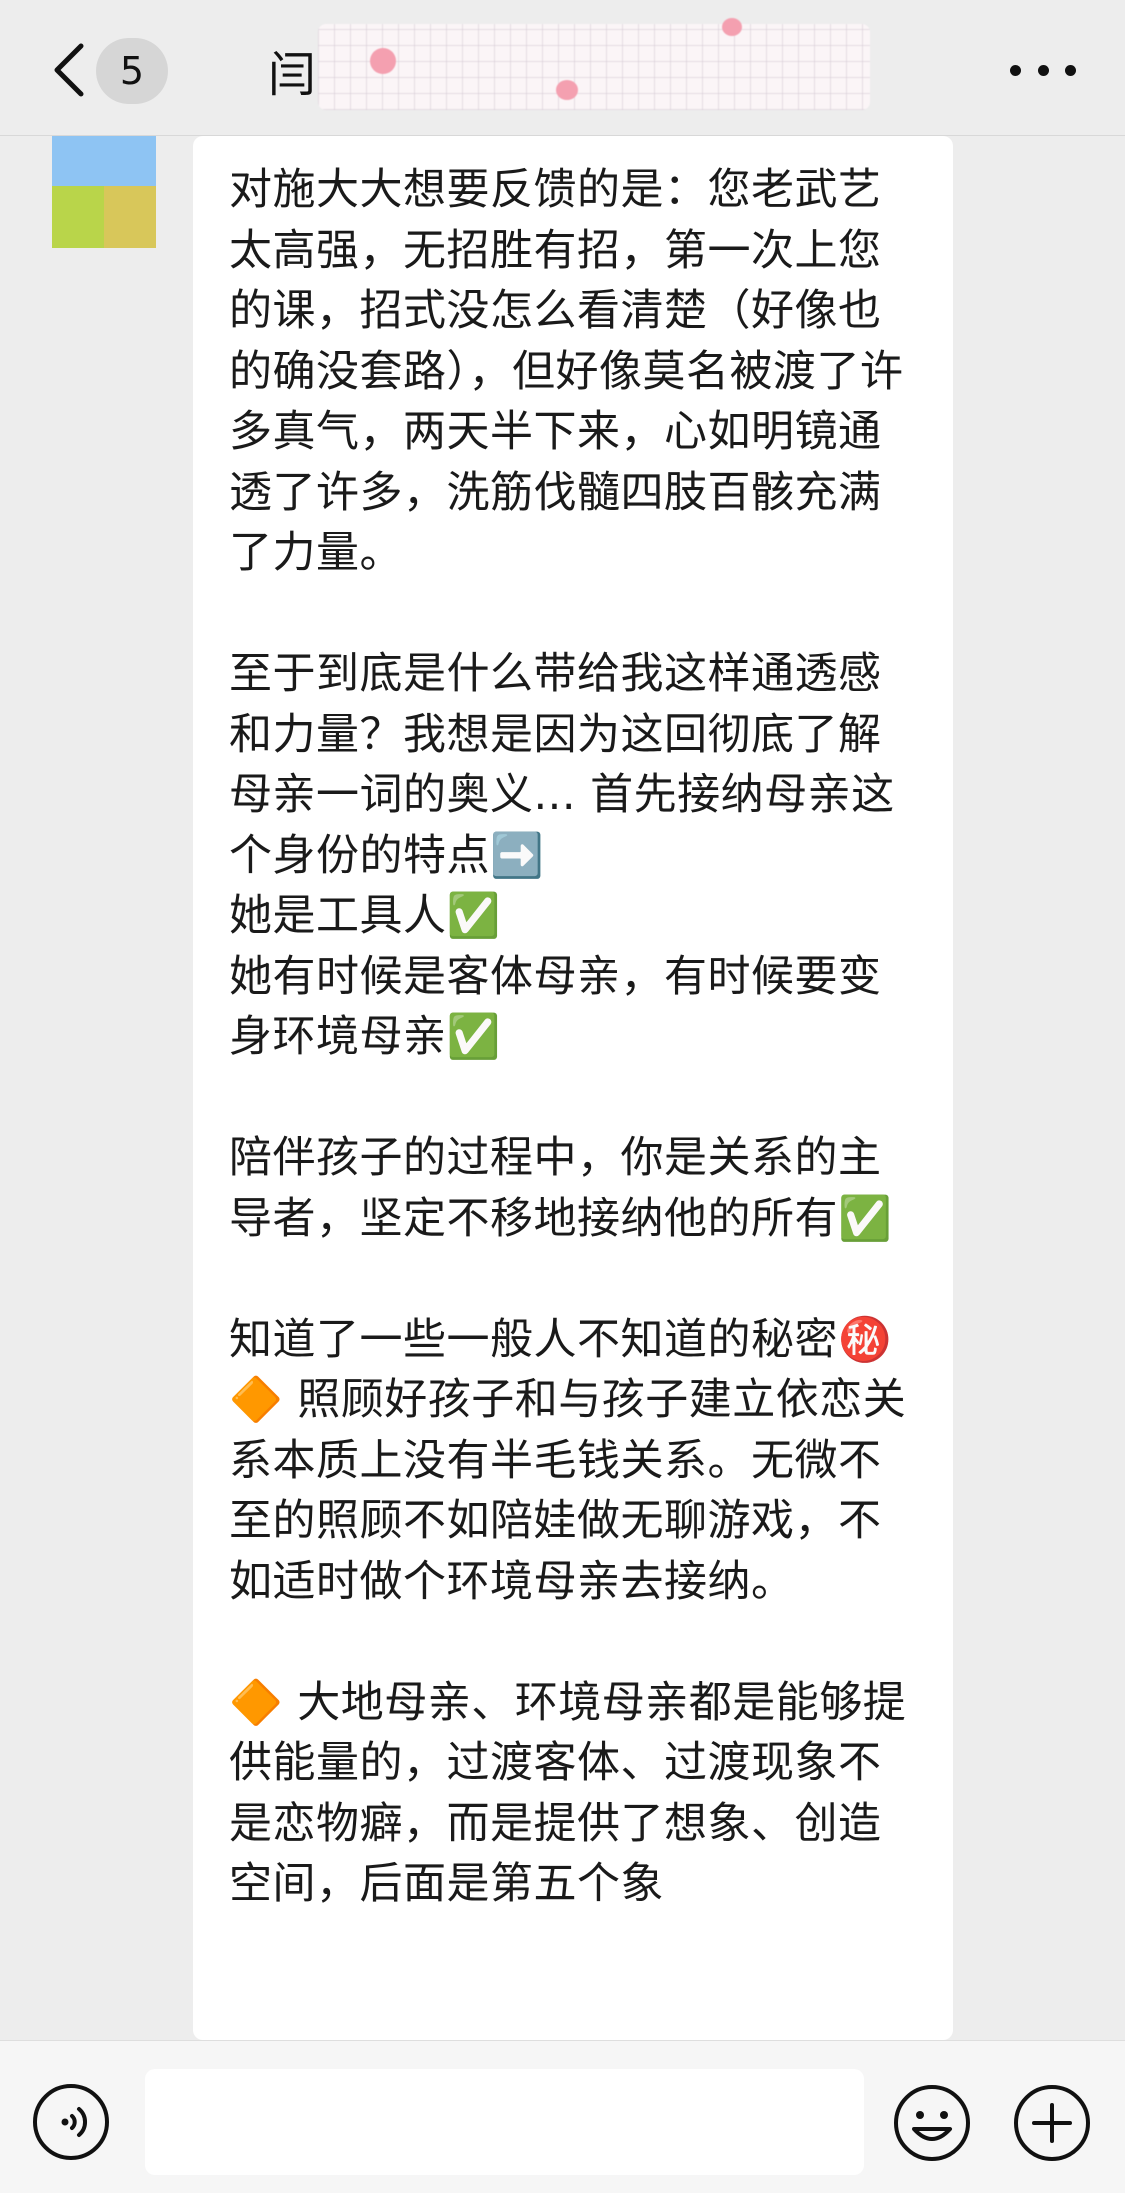 This screenshot has width=1125, height=2193. I want to click on emoji-button, so click(932, 2123).